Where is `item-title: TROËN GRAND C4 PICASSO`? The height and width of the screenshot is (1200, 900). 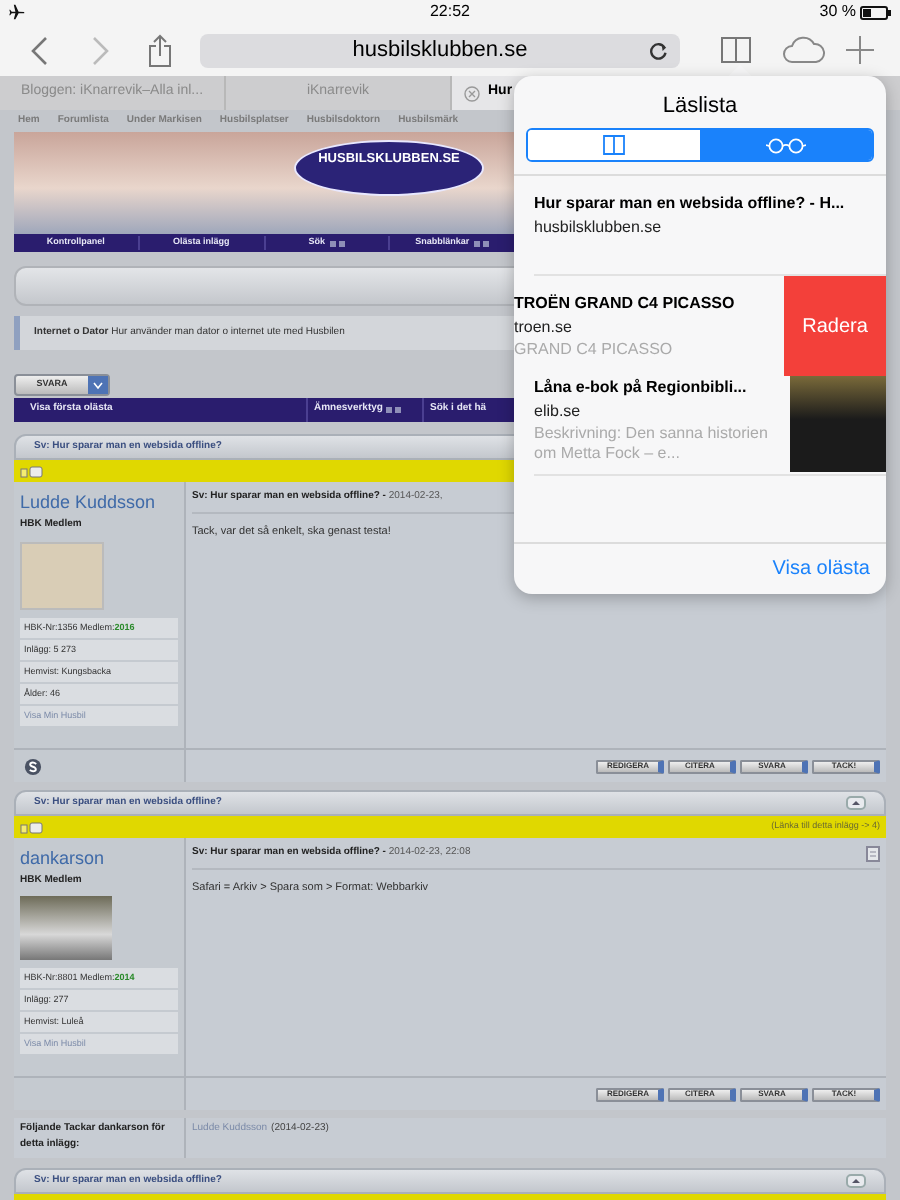
item-title: TROËN GRAND C4 PICASSO is located at coordinates (625, 304).